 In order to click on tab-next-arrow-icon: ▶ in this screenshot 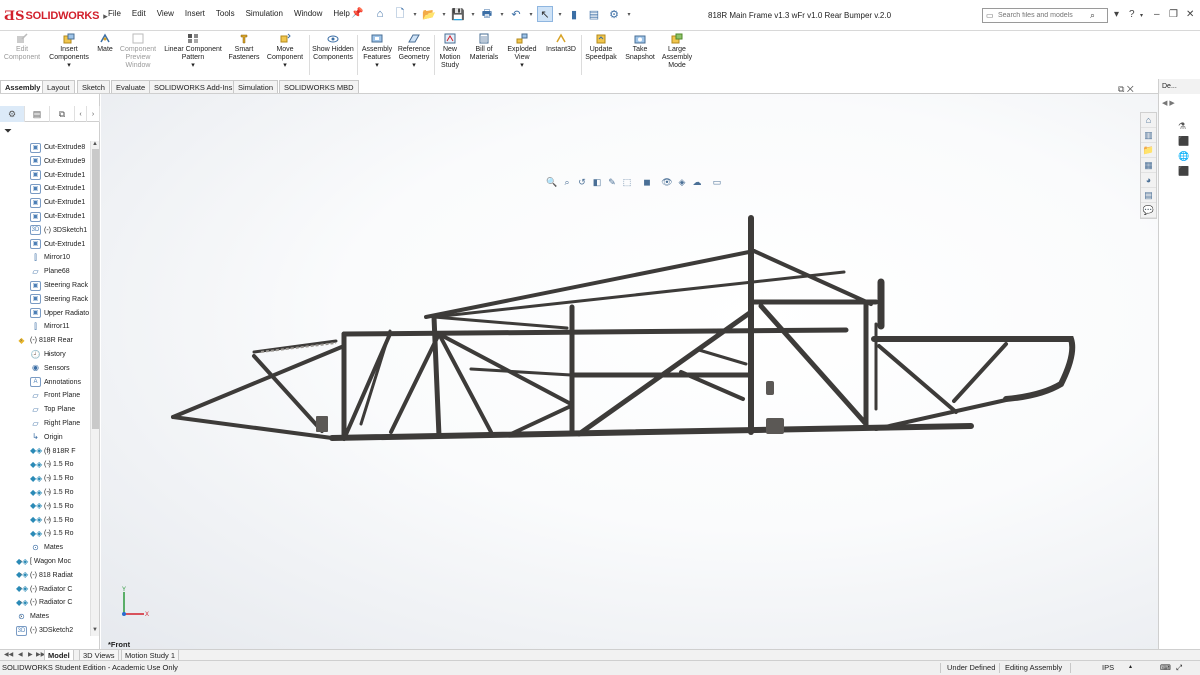, I will do `click(30, 654)`.